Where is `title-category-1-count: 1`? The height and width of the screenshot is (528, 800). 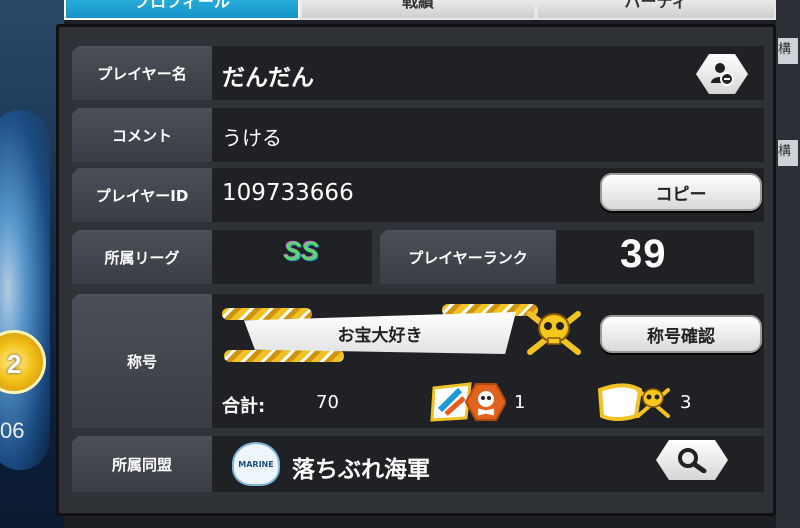
title-category-1-count: 1 is located at coordinates (520, 402).